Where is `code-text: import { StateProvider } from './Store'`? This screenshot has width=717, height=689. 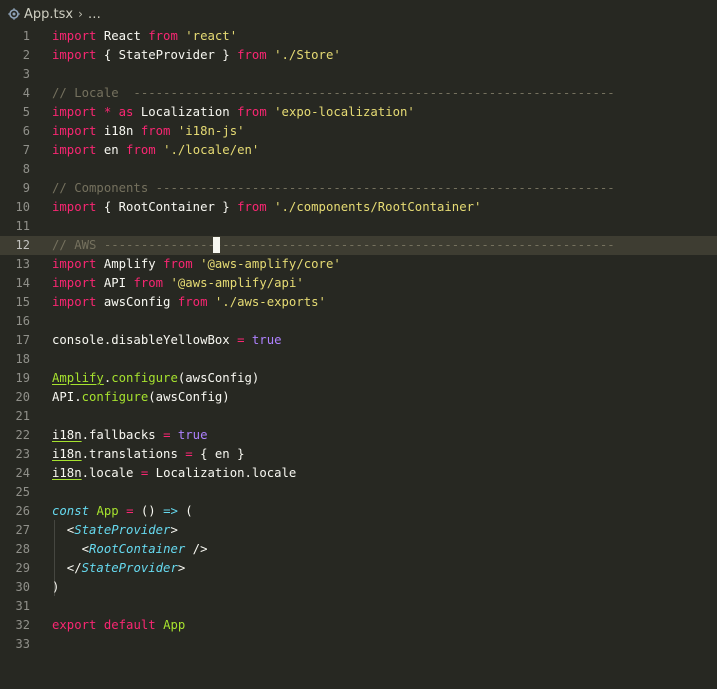
code-text: import { StateProvider } from './Store' is located at coordinates (196, 55).